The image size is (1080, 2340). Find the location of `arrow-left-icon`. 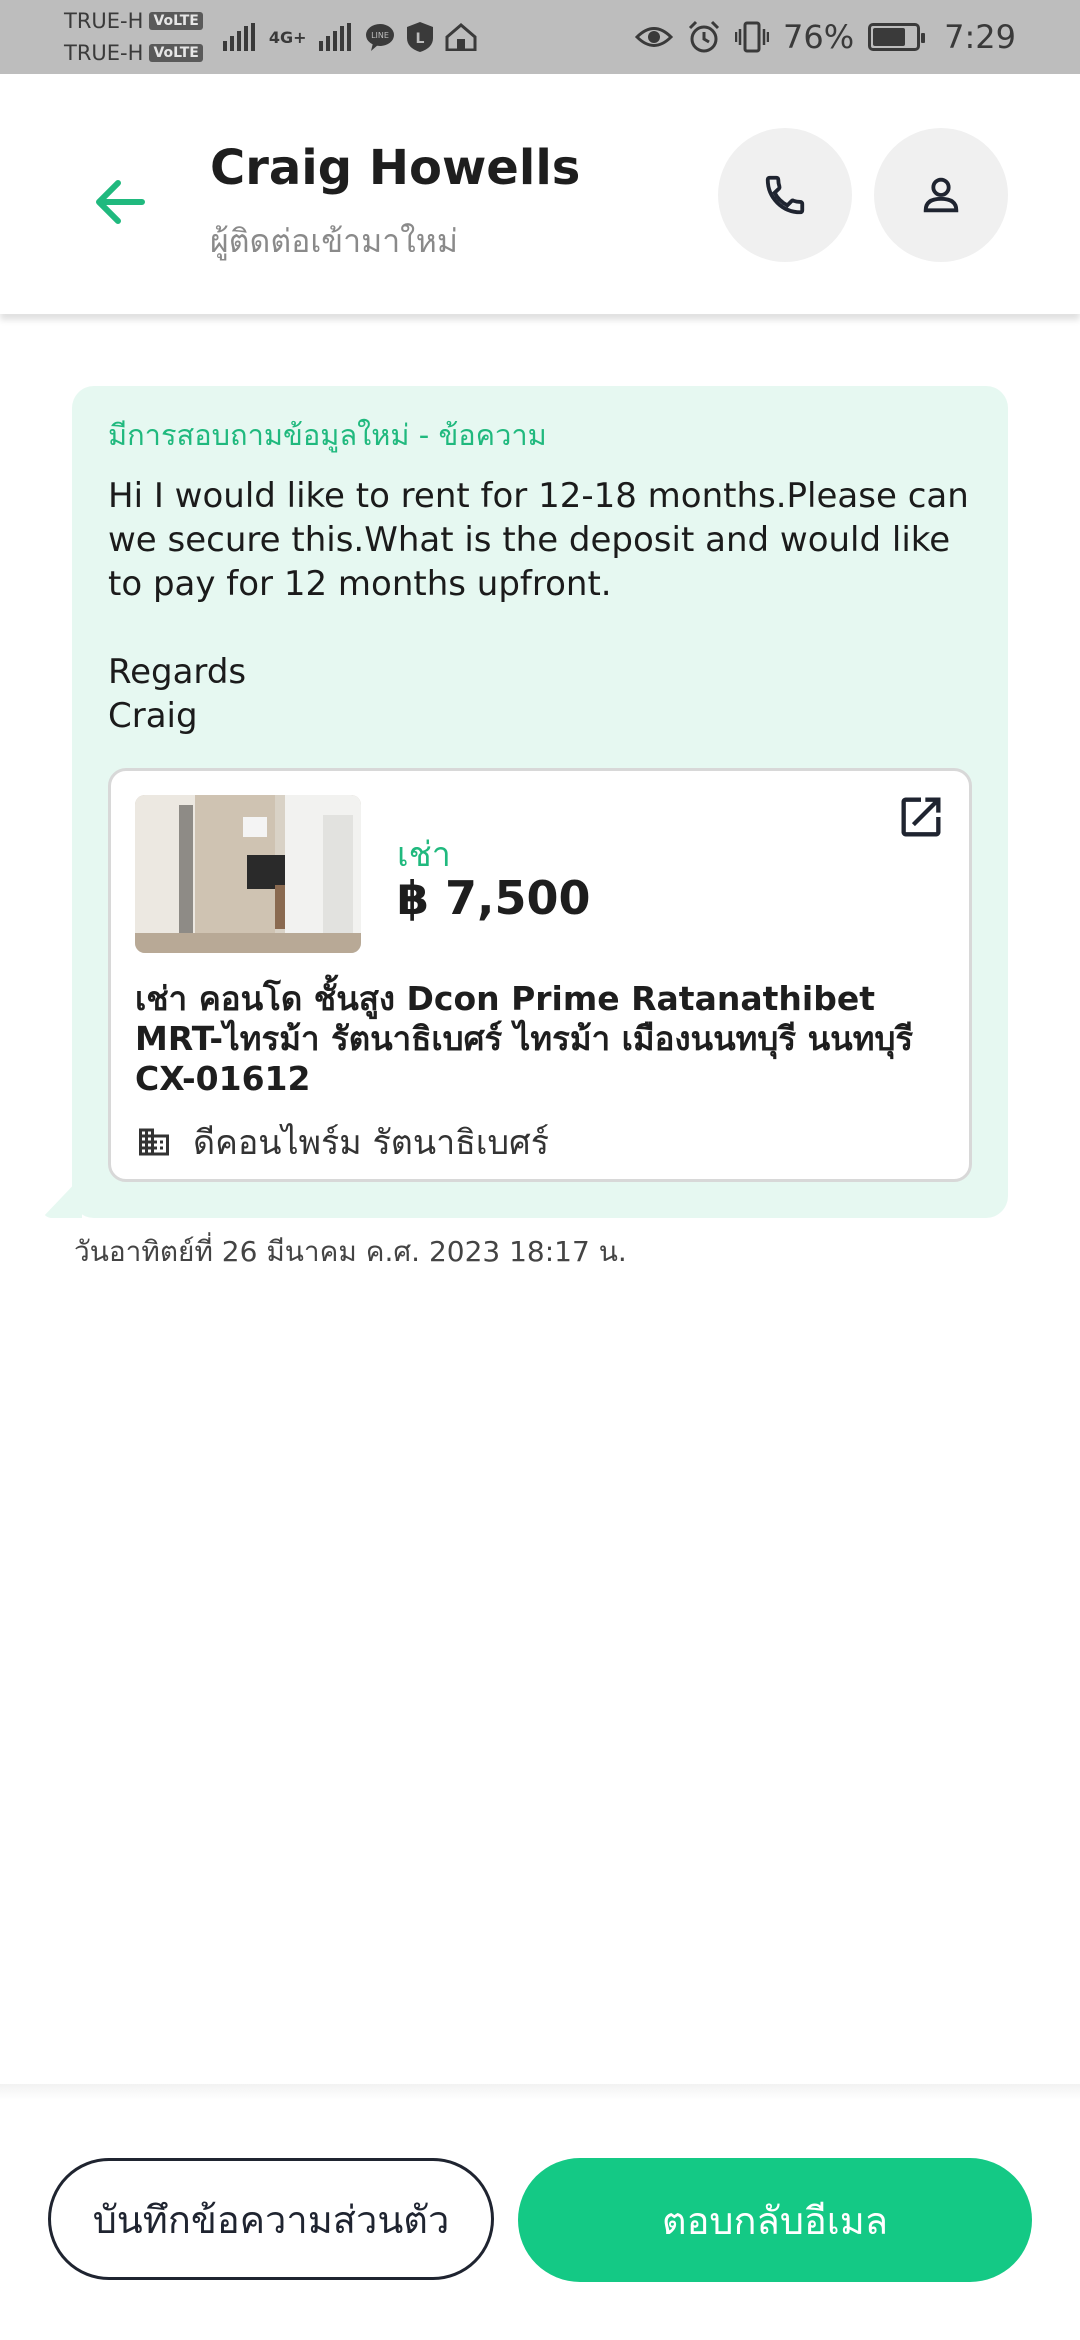

arrow-left-icon is located at coordinates (120, 202).